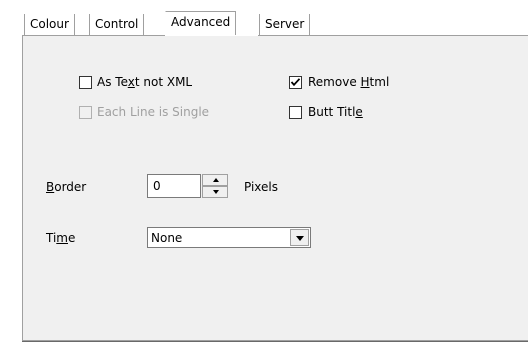 The image size is (528, 347). What do you see at coordinates (211, 35) in the screenshot?
I see `selected-tab-gap` at bounding box center [211, 35].